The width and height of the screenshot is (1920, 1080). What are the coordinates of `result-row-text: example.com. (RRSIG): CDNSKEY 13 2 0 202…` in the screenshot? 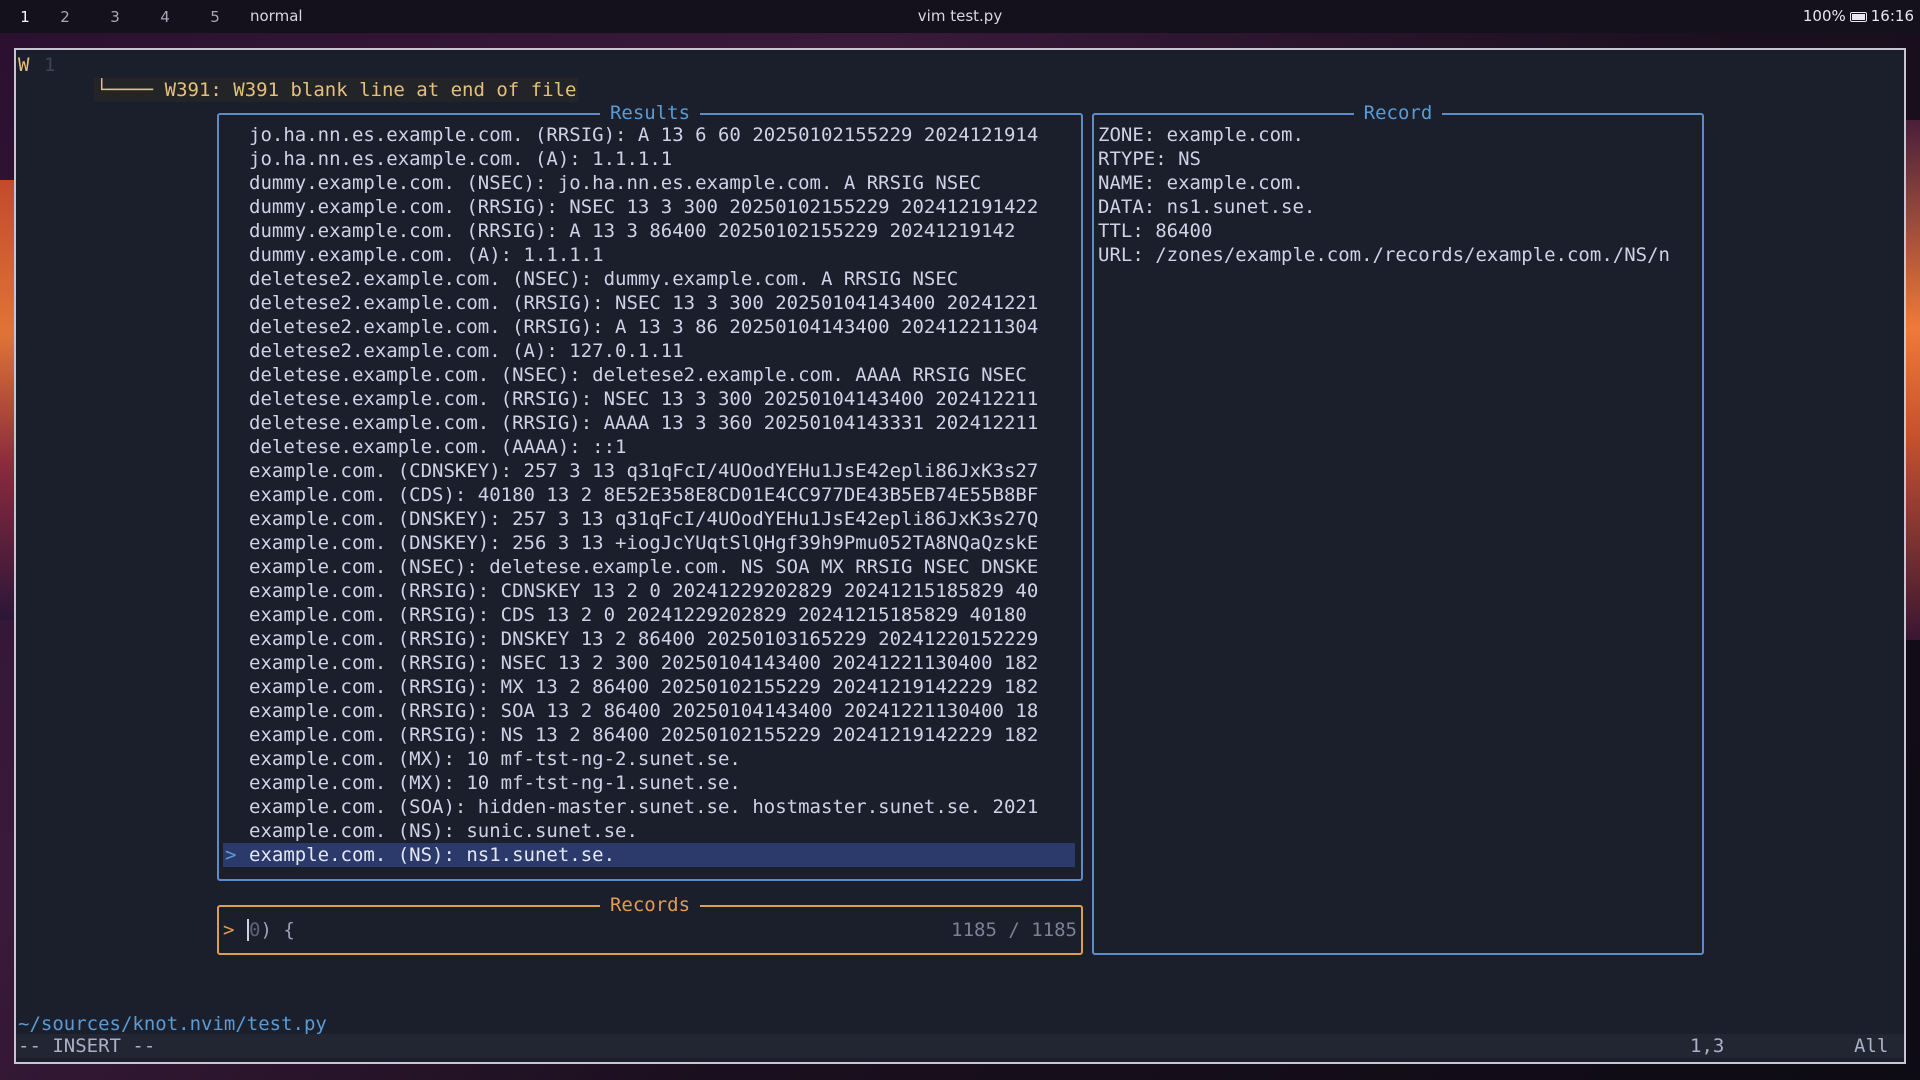 It's located at (644, 591).